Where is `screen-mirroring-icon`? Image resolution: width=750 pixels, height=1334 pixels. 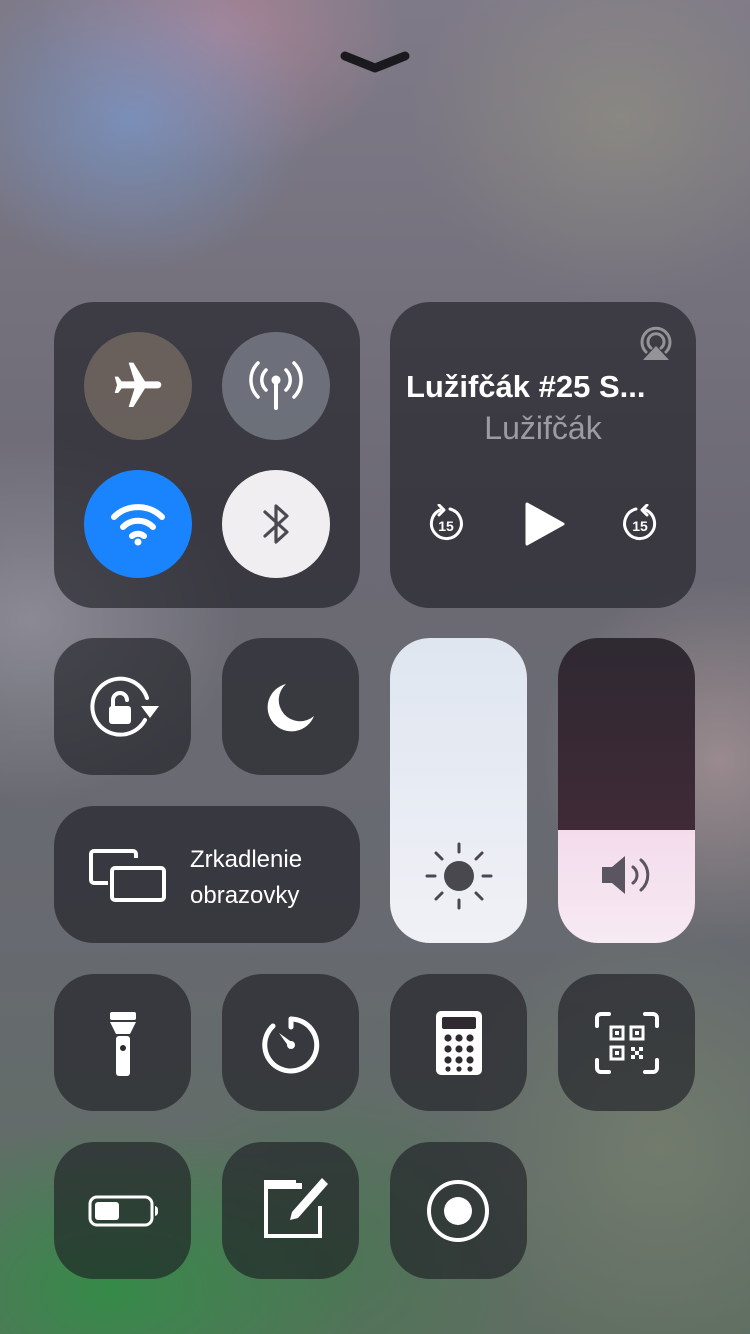
screen-mirroring-icon is located at coordinates (127, 875).